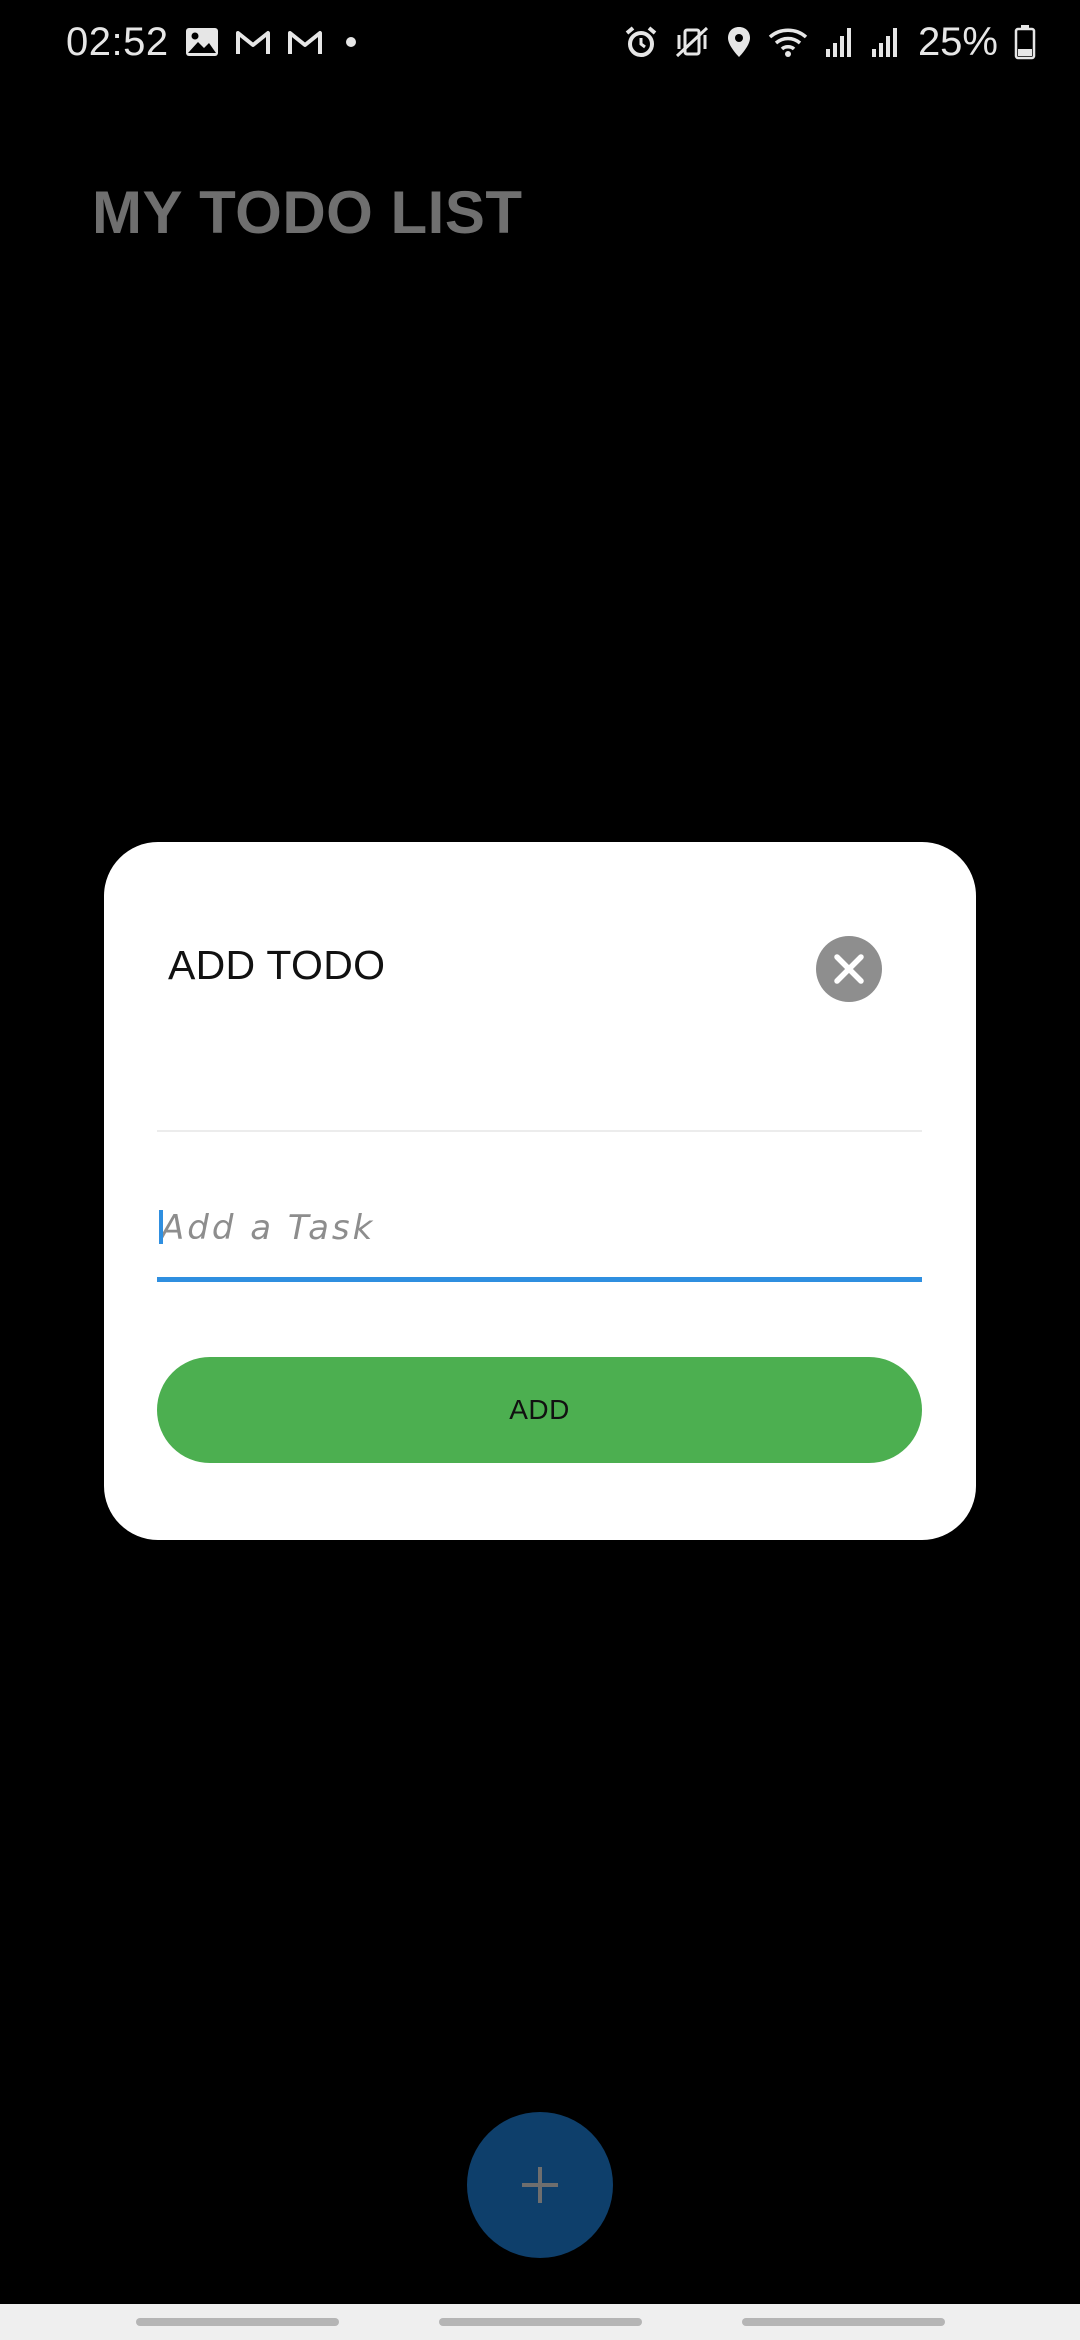 The width and height of the screenshot is (1080, 2340). What do you see at coordinates (692, 42) in the screenshot?
I see `vibrate-icon` at bounding box center [692, 42].